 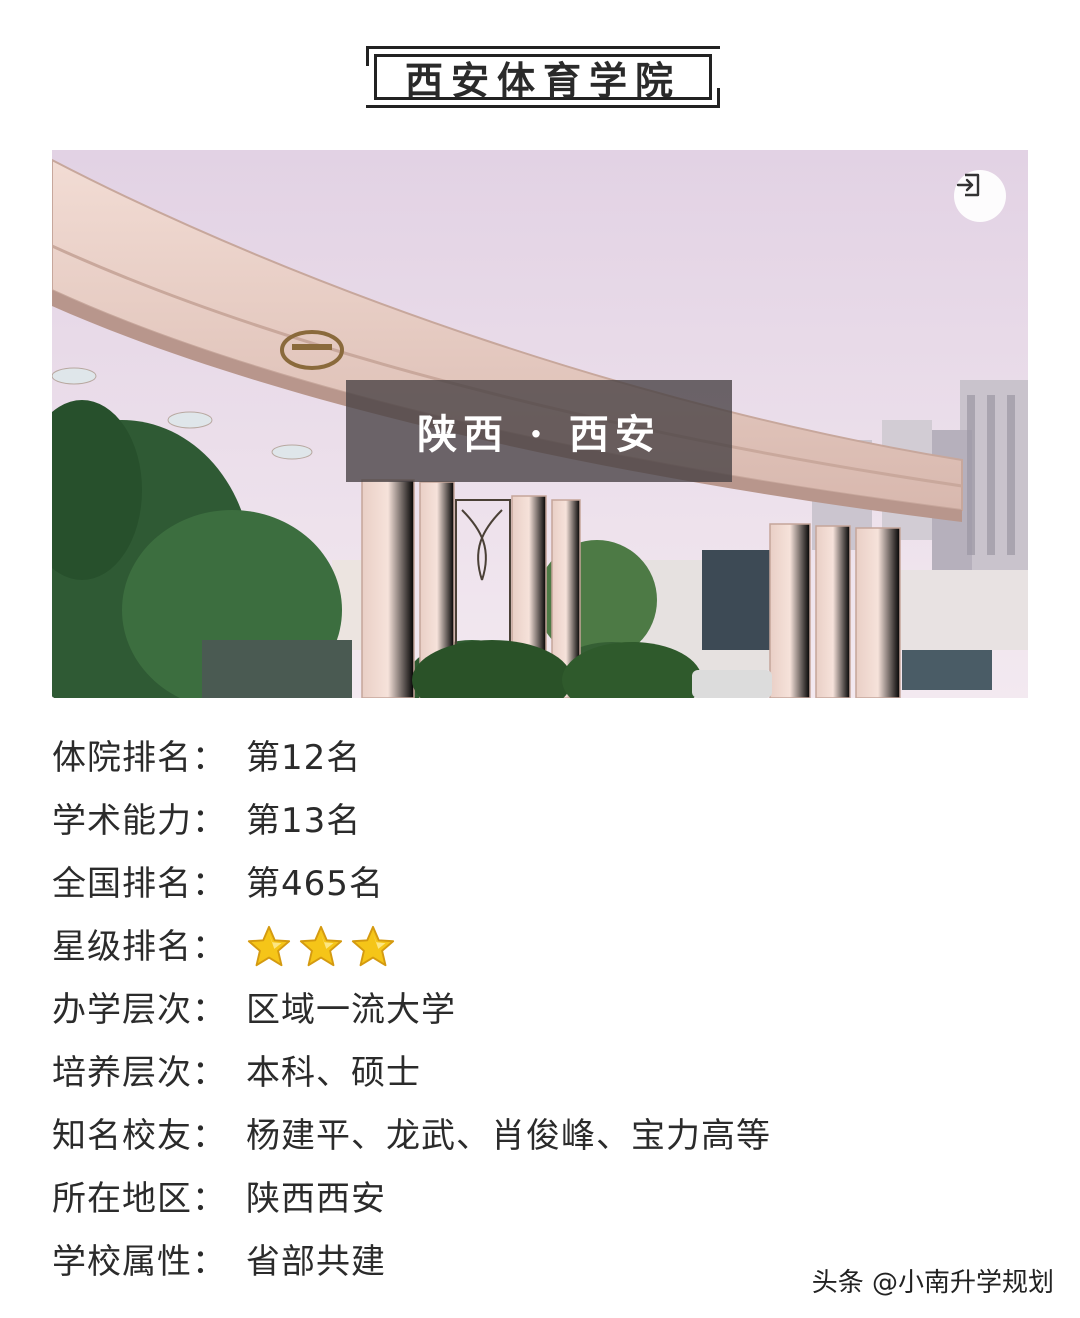 What do you see at coordinates (502, 1198) in the screenshot?
I see `info-row-region: 所在地区： 陕西西安` at bounding box center [502, 1198].